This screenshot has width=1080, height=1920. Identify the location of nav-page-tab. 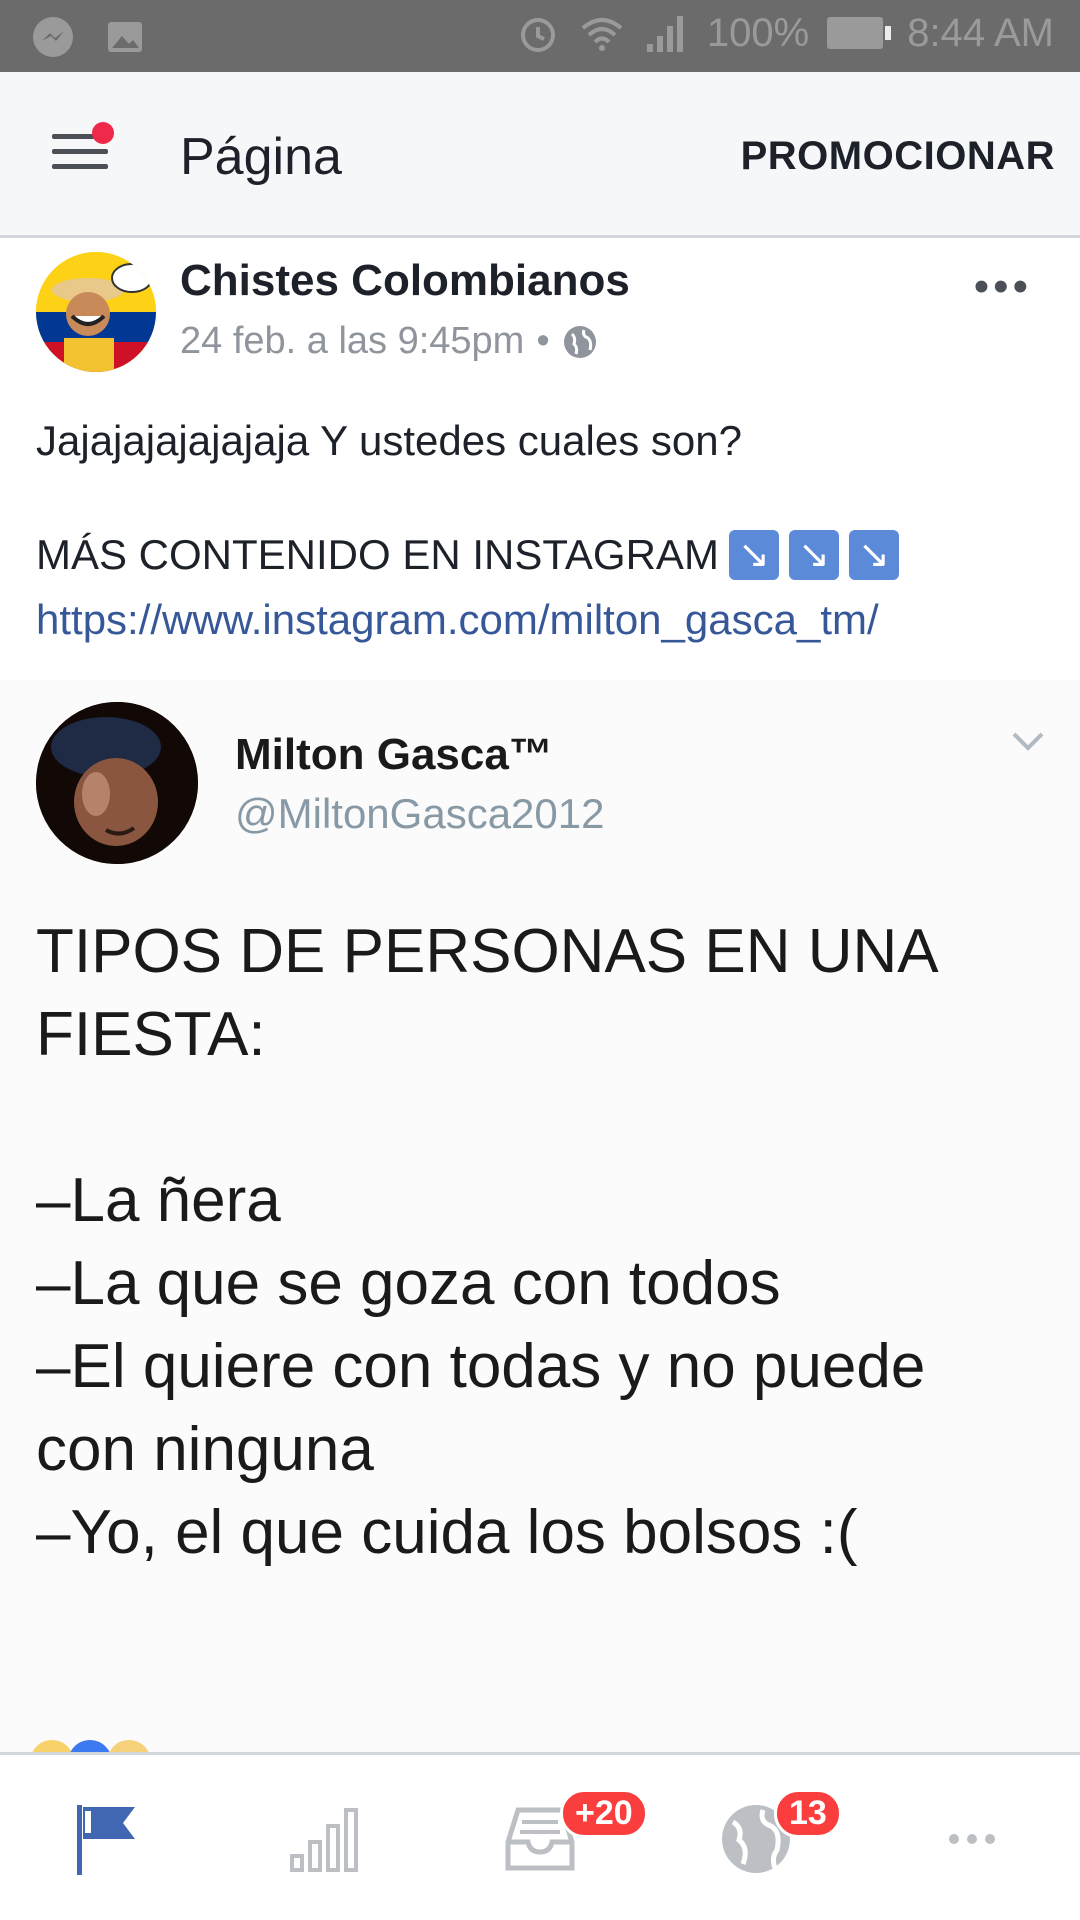
(108, 1837).